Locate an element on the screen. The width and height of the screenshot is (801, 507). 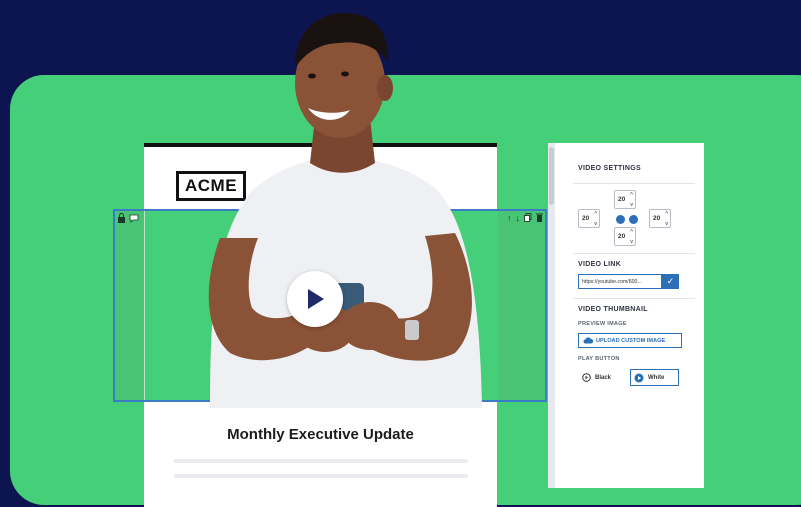
arrow-down-icon: ↓ is located at coordinates (518, 218).